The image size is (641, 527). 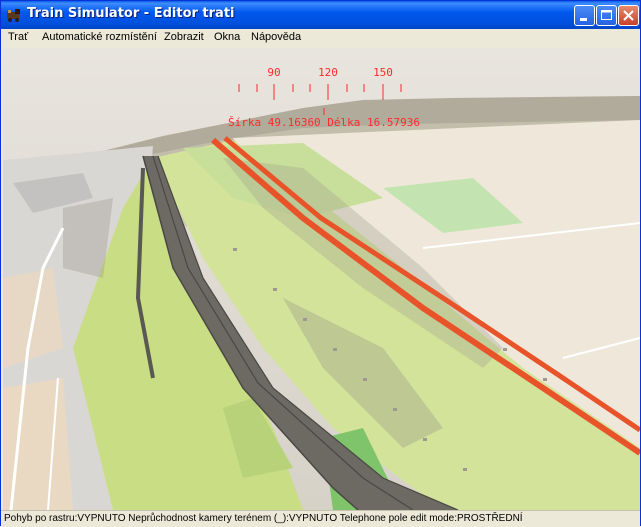 I want to click on close-button, so click(x=628, y=15).